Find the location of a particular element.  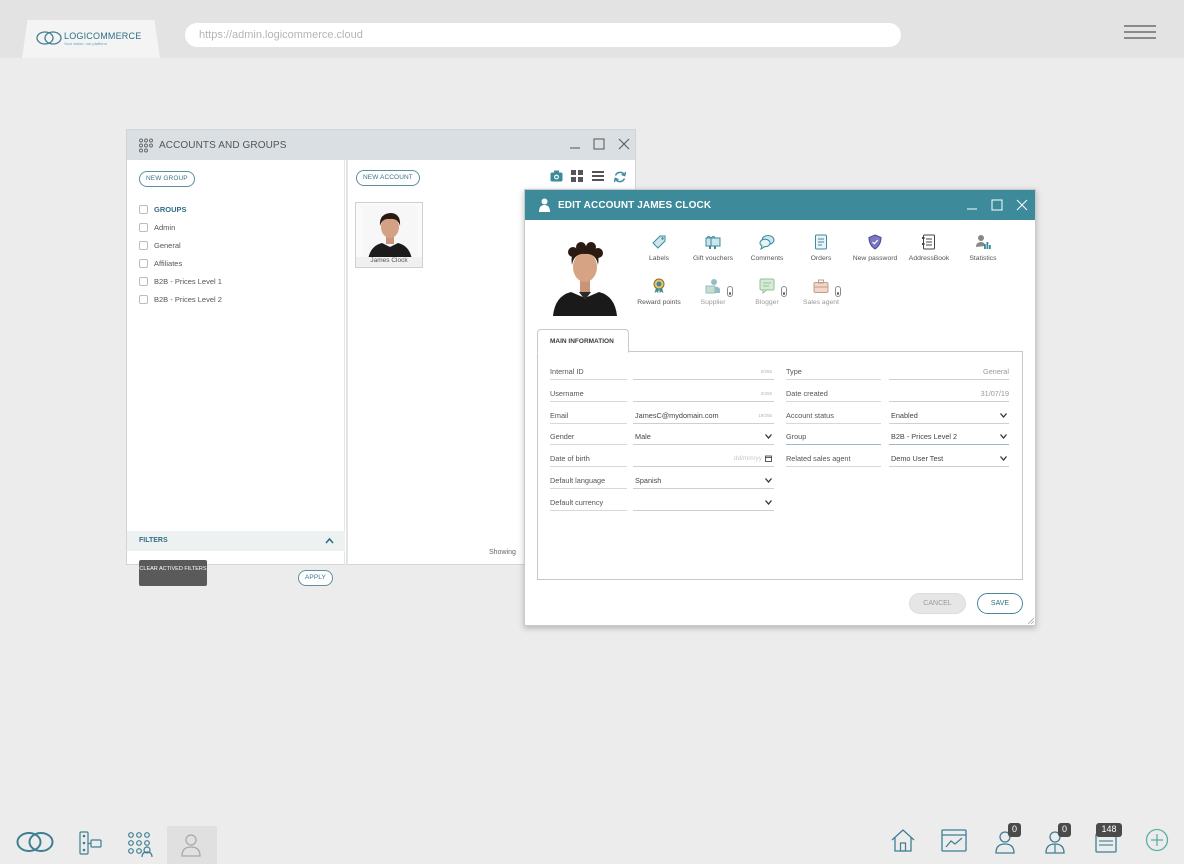

reward-medal-icon is located at coordinates (659, 286).